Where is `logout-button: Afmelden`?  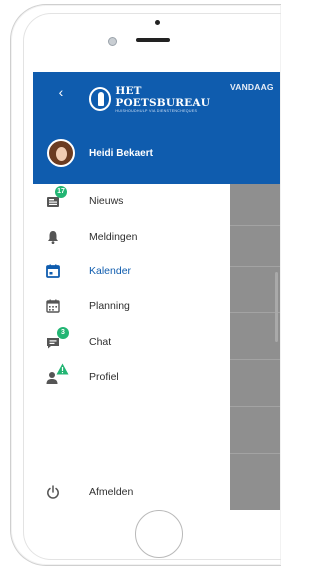
logout-button: Afmelden is located at coordinates (131, 492).